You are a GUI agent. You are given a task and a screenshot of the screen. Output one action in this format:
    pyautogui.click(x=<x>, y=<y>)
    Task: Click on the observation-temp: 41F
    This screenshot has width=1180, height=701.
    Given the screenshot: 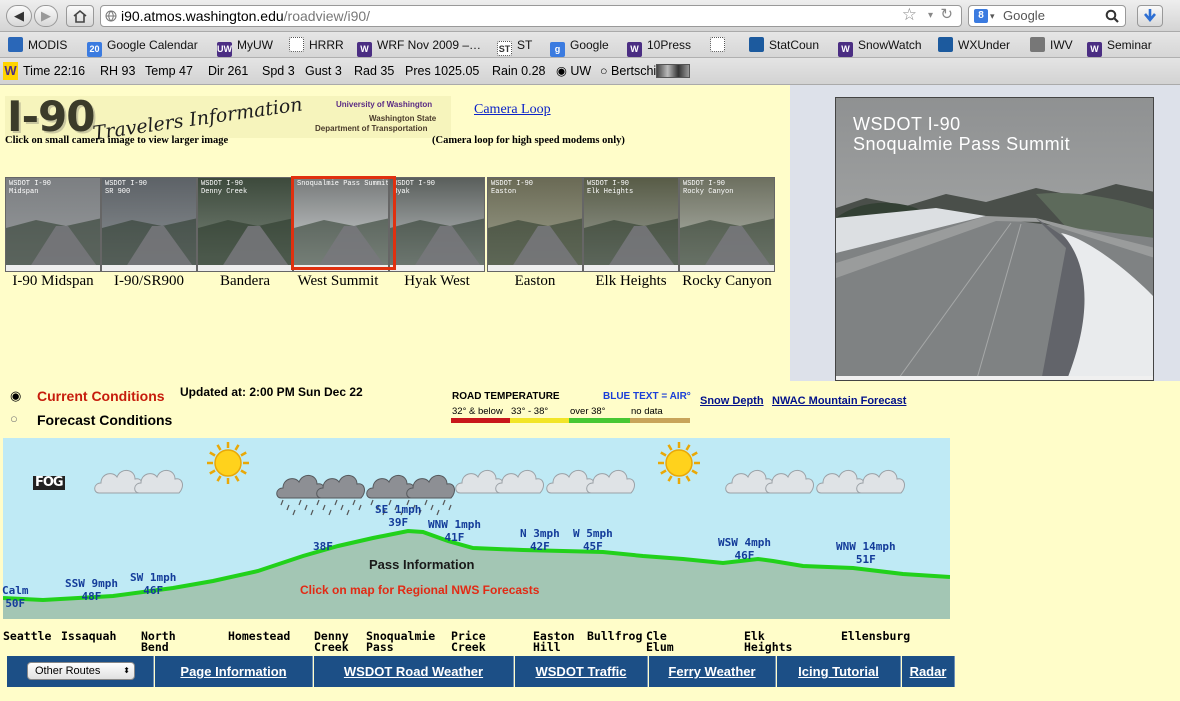 What is the action you would take?
    pyautogui.click(x=454, y=537)
    